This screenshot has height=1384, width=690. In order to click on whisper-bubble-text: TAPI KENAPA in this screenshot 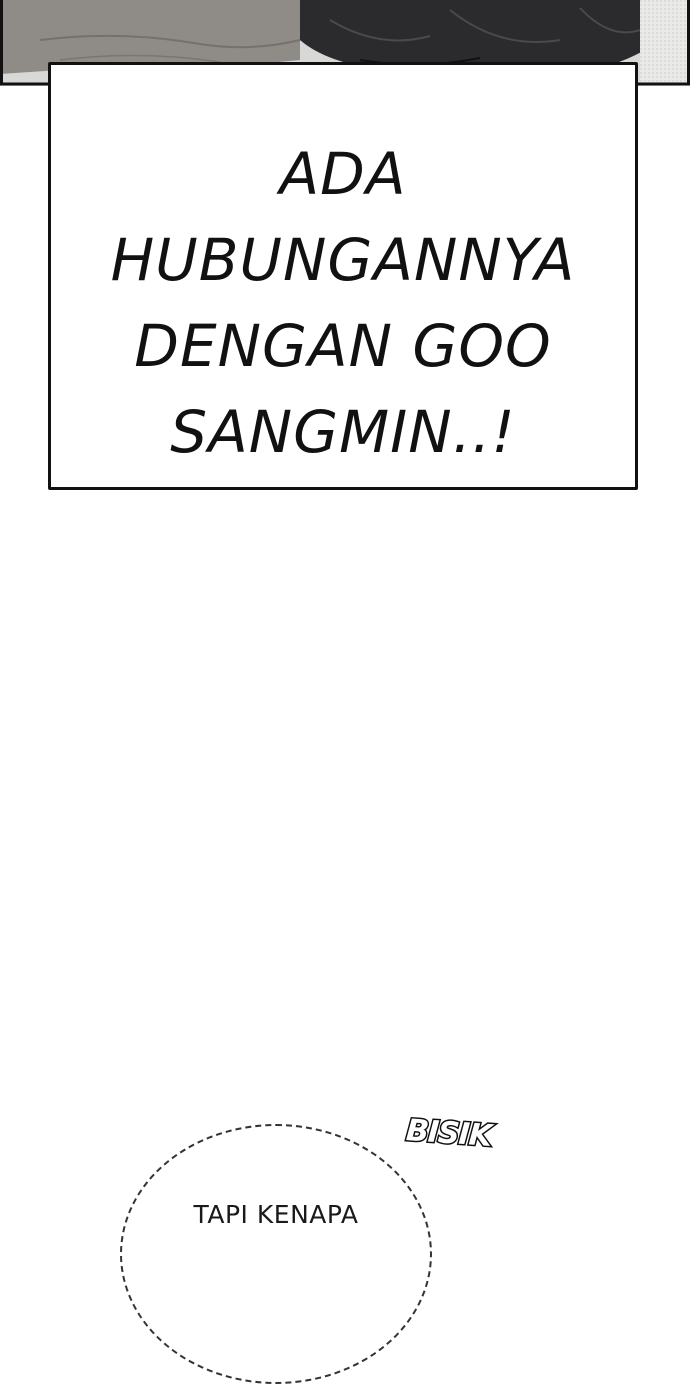, I will do `click(276, 1214)`.